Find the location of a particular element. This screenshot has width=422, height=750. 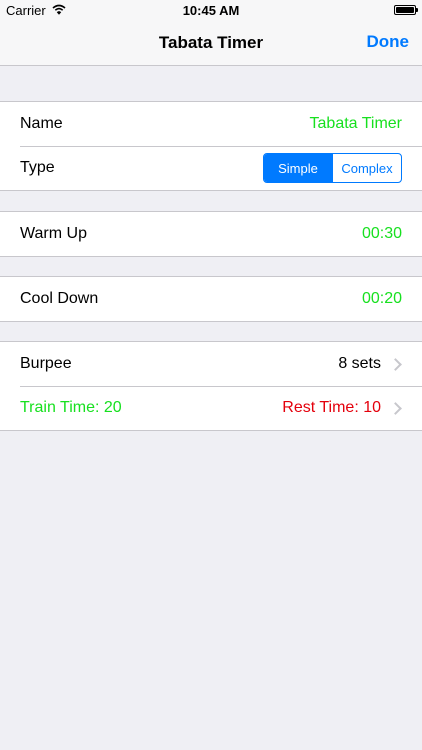

timer-settings-group: Name Tabata Timer Type Simple Complex is located at coordinates (211, 146).